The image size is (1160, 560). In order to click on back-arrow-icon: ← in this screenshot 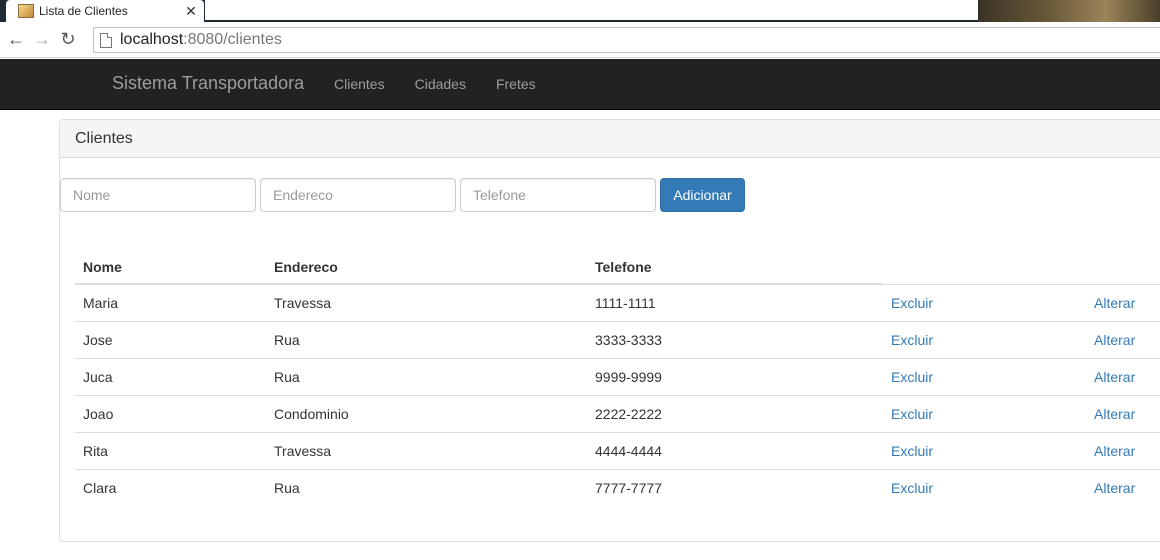, I will do `click(16, 40)`.